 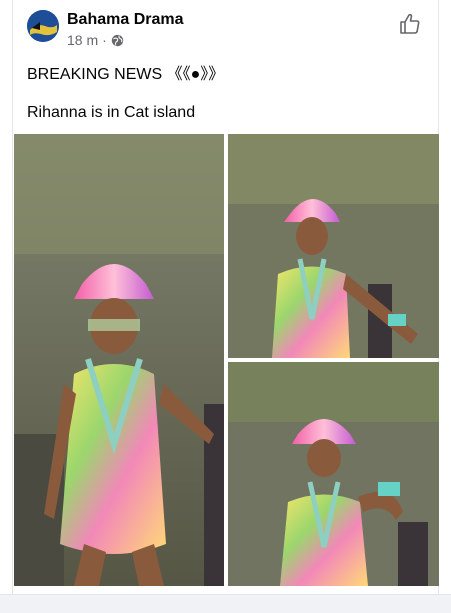 I want to click on page-avatar, so click(x=43, y=26).